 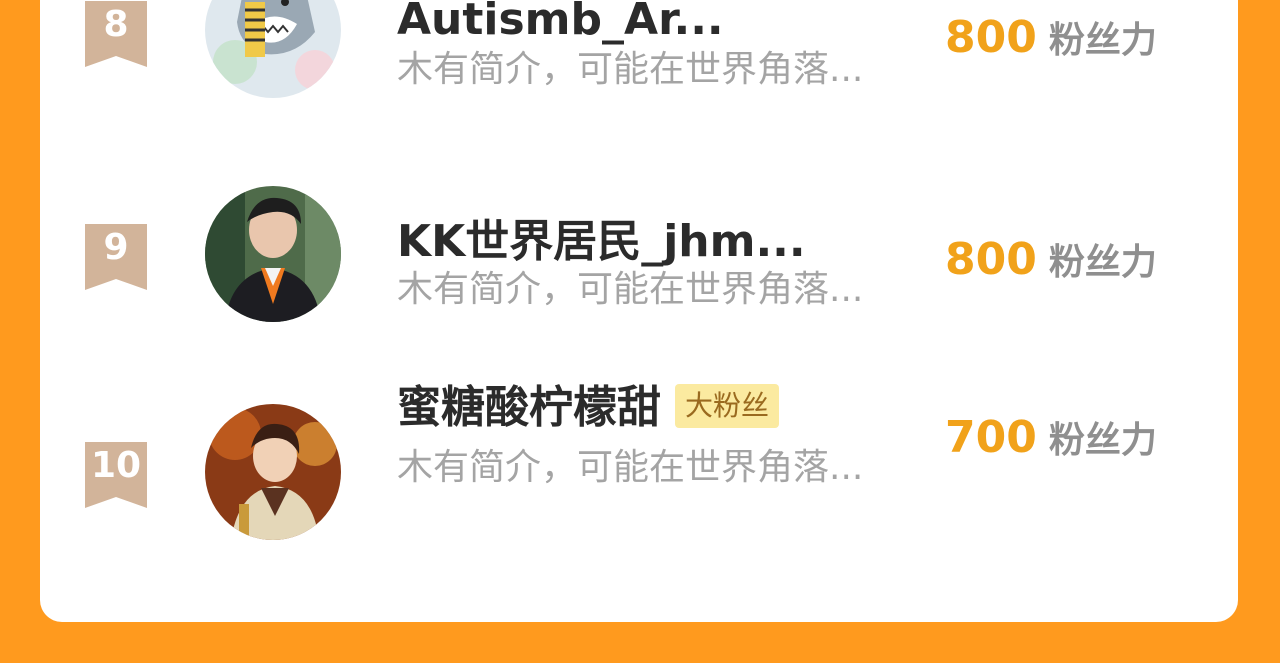 I want to click on man-portrait-avatar-icon, so click(x=273, y=254).